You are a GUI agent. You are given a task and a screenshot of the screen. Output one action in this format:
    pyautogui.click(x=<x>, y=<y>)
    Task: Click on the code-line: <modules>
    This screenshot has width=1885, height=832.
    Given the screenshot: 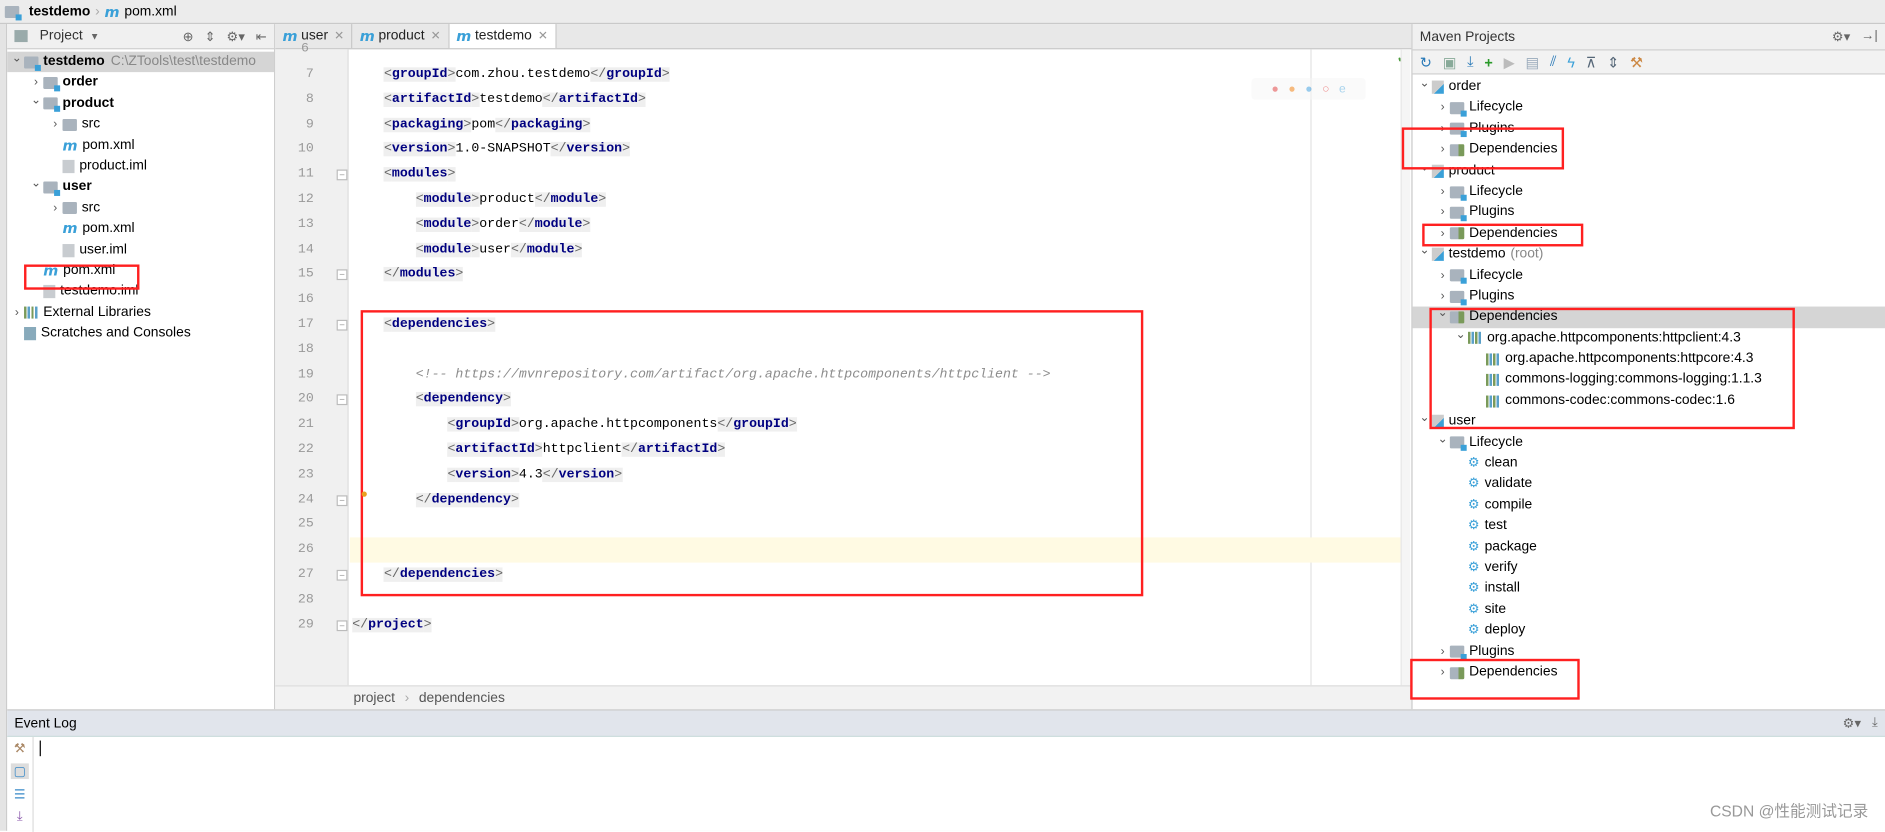 What is the action you would take?
    pyautogui.click(x=875, y=175)
    